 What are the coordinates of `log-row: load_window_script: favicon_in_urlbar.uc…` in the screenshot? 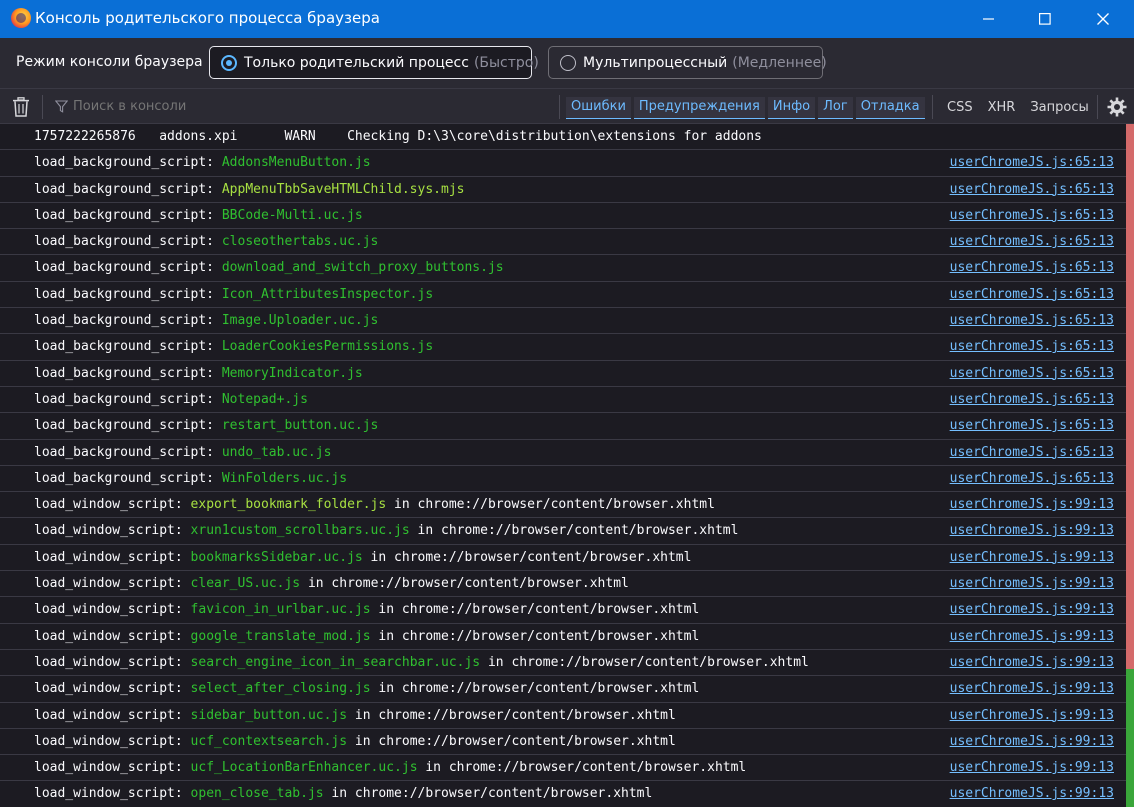 It's located at (563, 610).